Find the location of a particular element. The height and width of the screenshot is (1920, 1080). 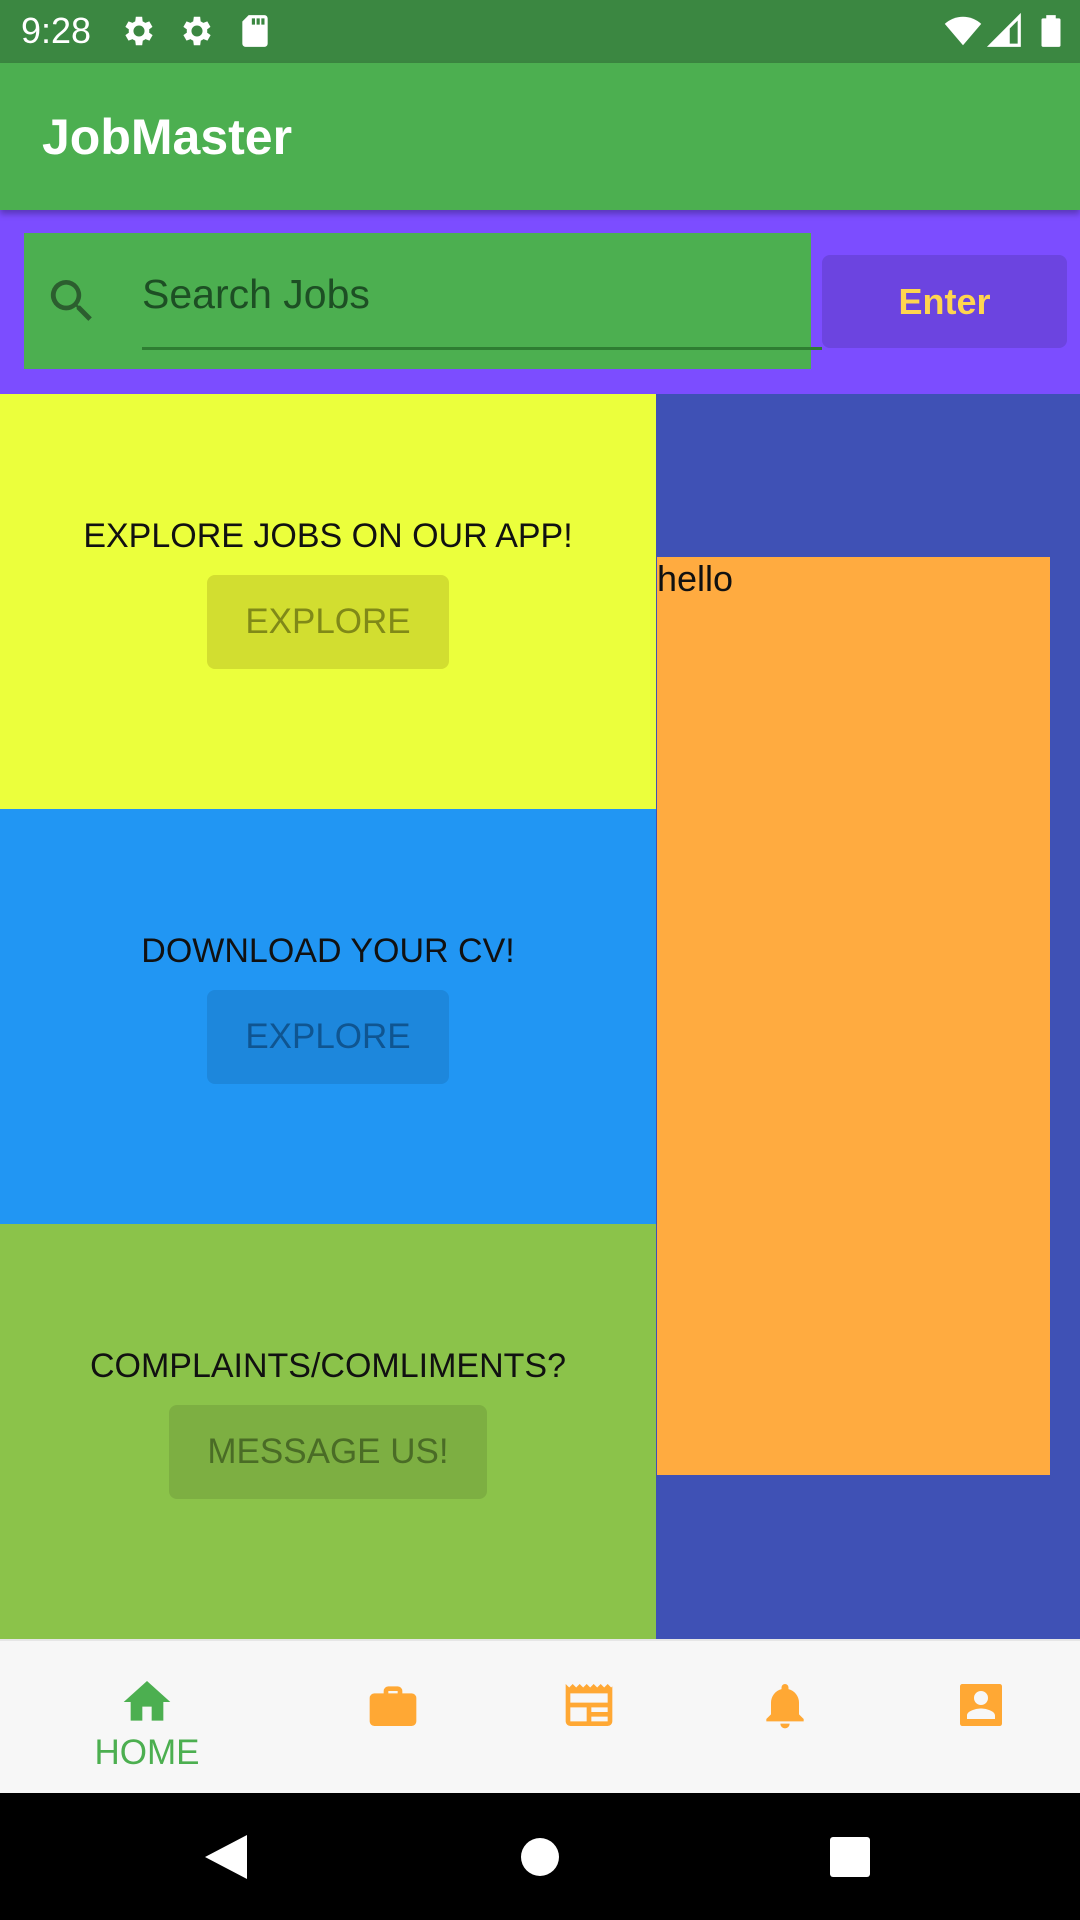

app-title: JobMaster is located at coordinates (167, 137).